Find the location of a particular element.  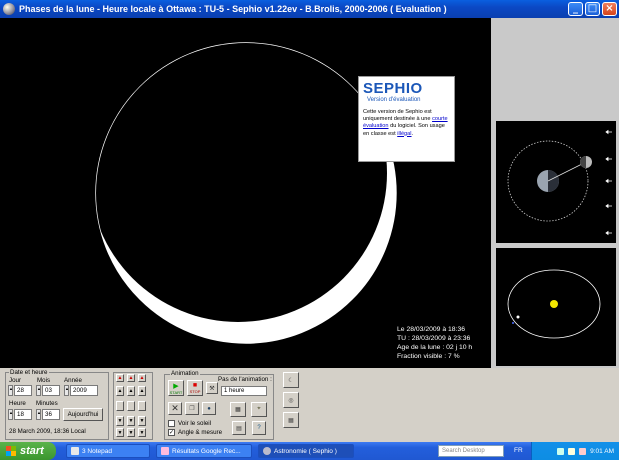

orbit-icon: ◎ is located at coordinates (291, 400).